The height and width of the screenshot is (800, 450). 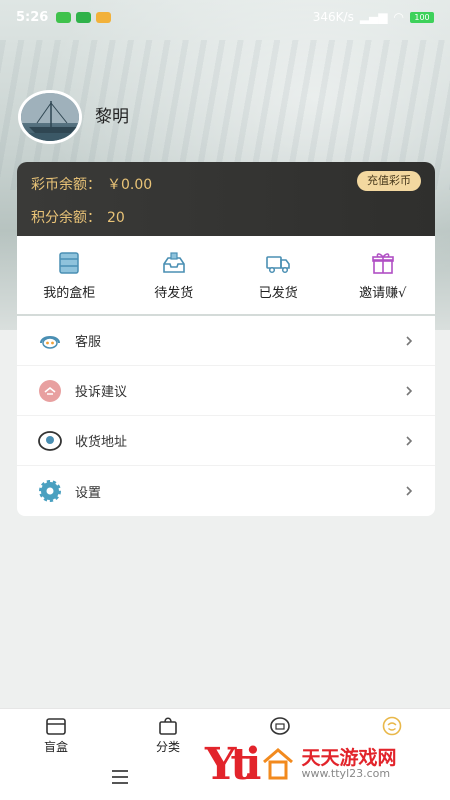 I want to click on menu-item-customer-service: 客服, so click(x=226, y=341).